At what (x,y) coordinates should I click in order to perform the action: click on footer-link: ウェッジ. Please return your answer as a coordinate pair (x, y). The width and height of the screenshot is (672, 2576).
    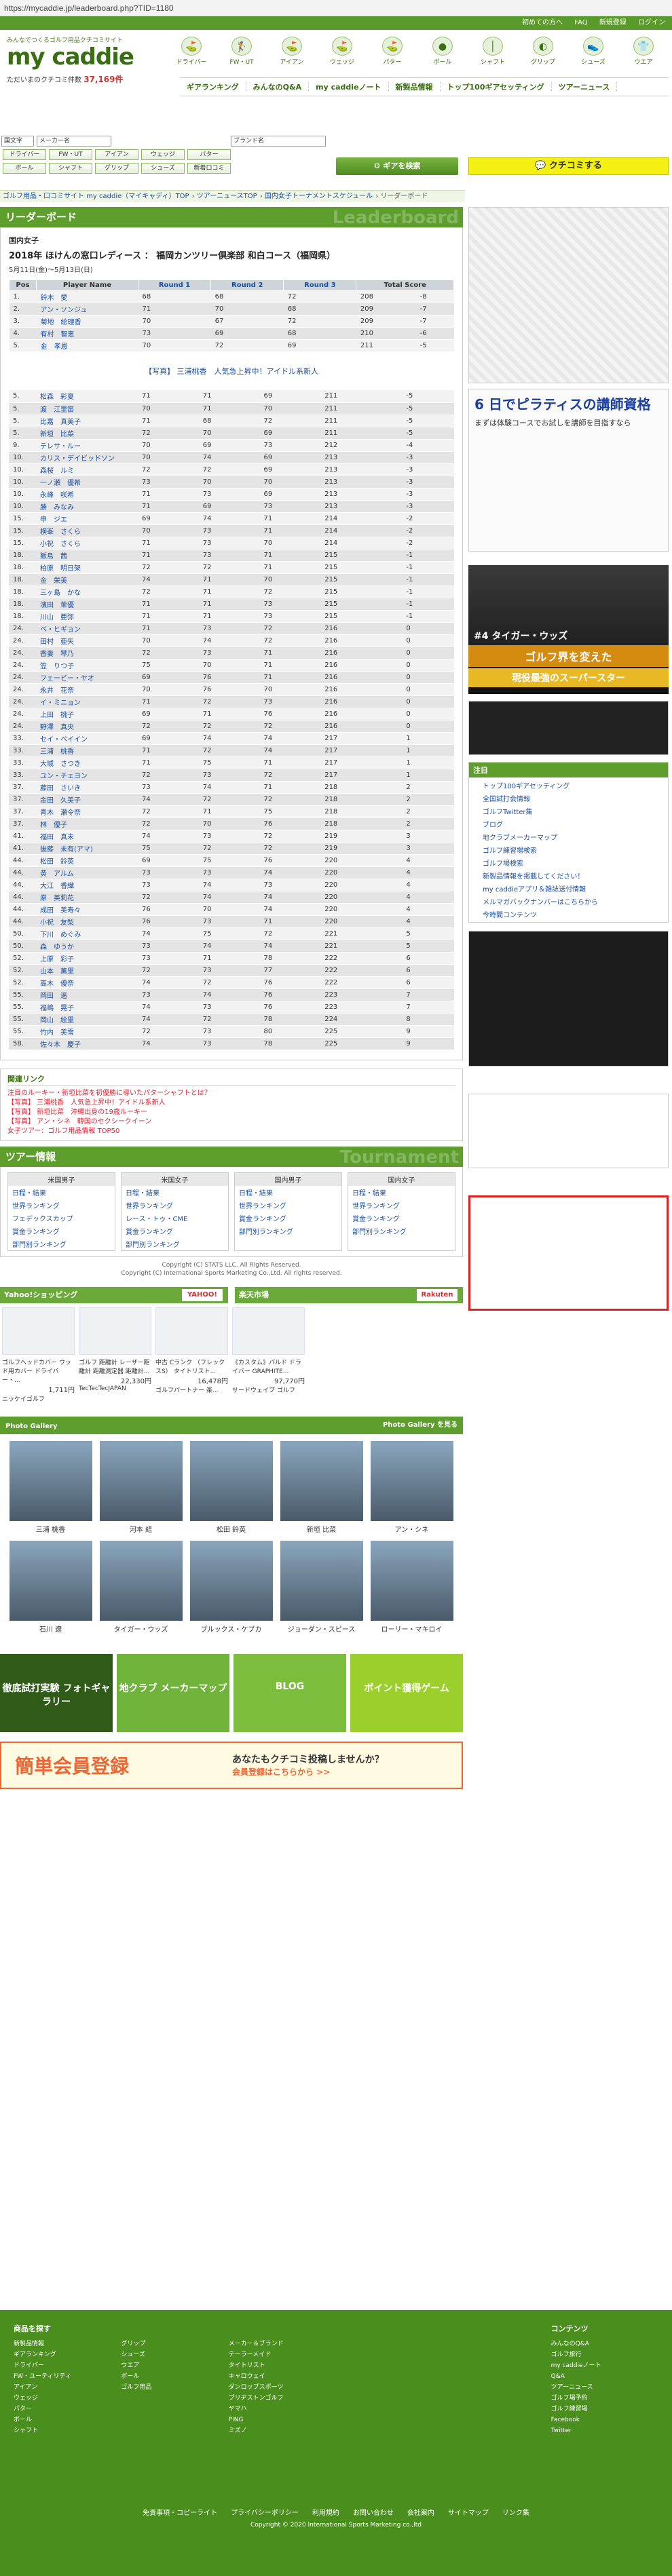
    Looking at the image, I should click on (68, 2398).